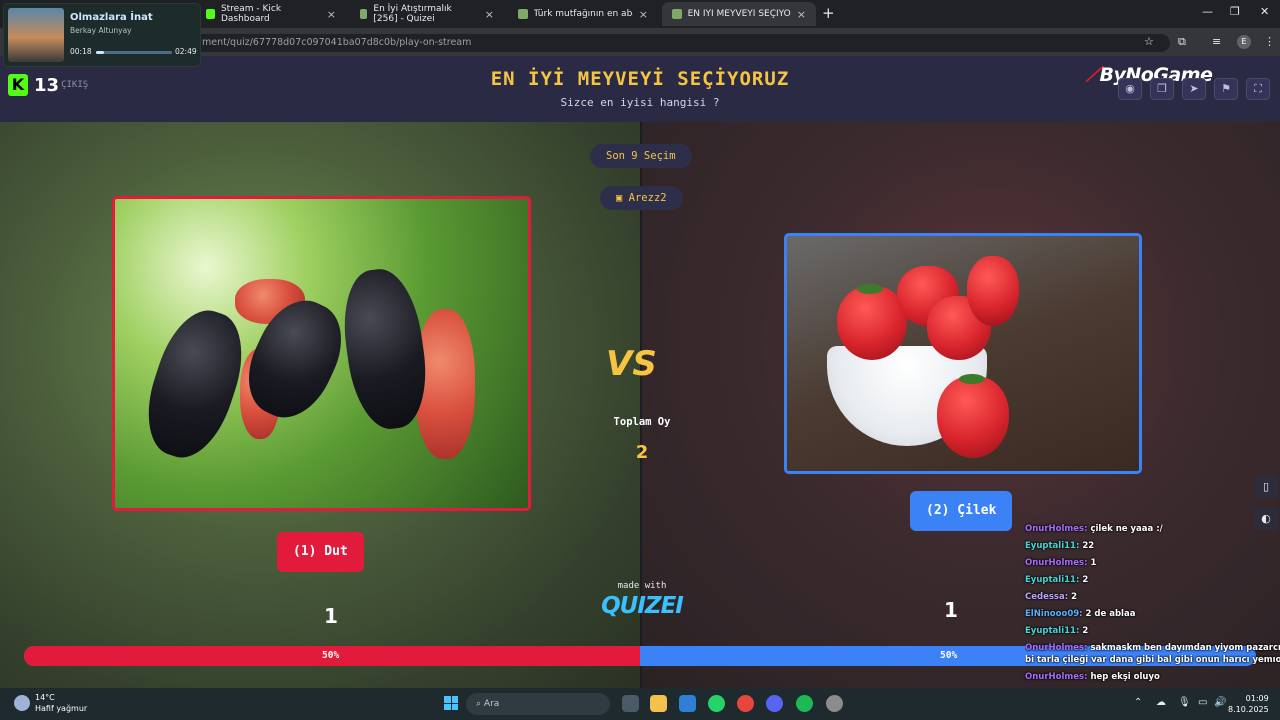 This screenshot has height=720, width=1280. What do you see at coordinates (1226, 89) in the screenshot?
I see `flag-icon: ⚑` at bounding box center [1226, 89].